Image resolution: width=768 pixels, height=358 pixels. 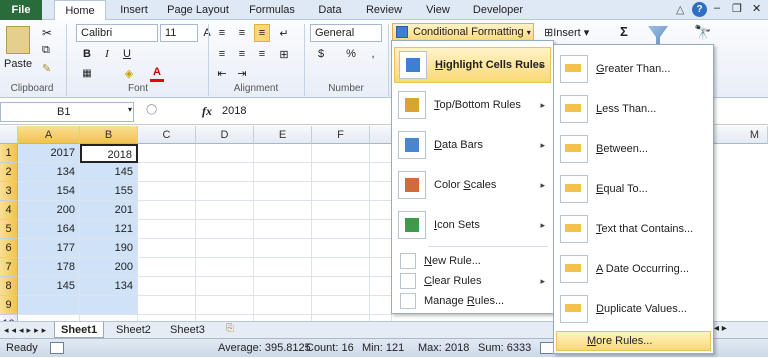 What do you see at coordinates (9, 172) in the screenshot?
I see `row-header: 2` at bounding box center [9, 172].